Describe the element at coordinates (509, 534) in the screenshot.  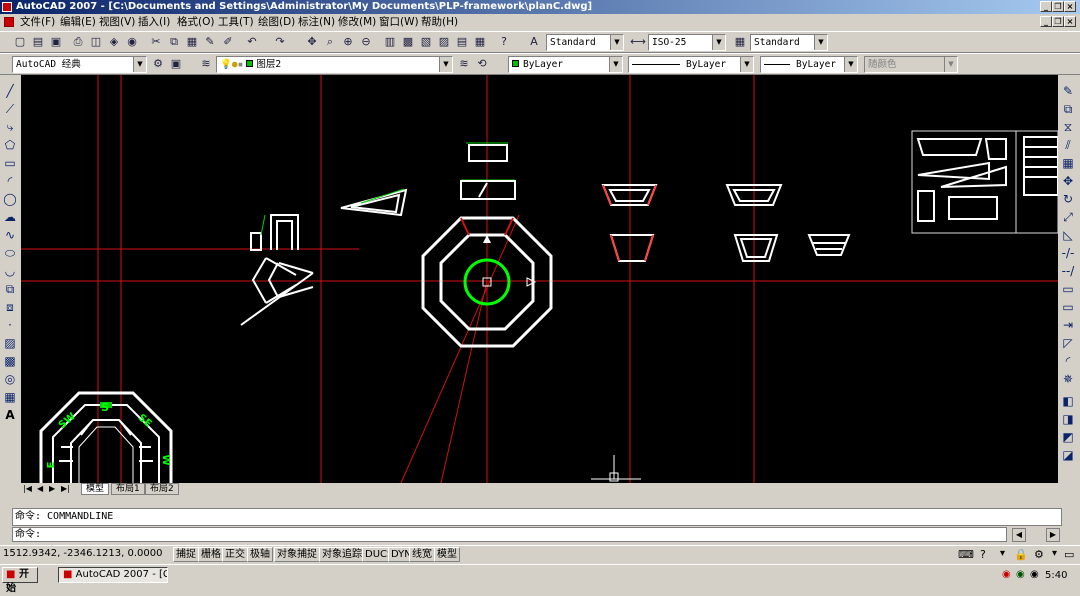
I see `command-input: 命令:` at that location.